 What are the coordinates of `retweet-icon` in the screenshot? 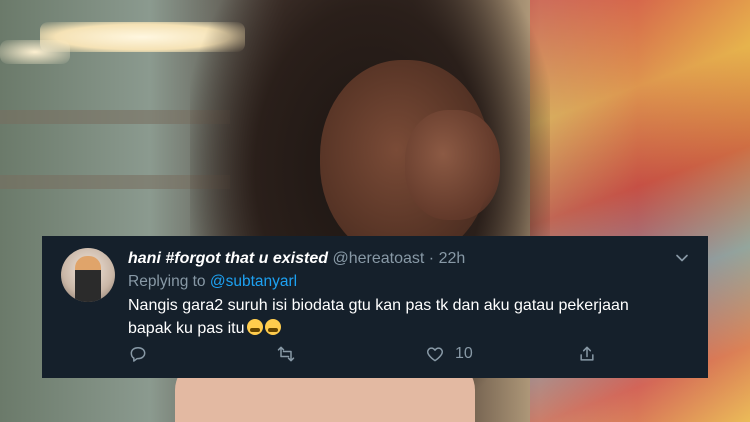 It's located at (286, 354).